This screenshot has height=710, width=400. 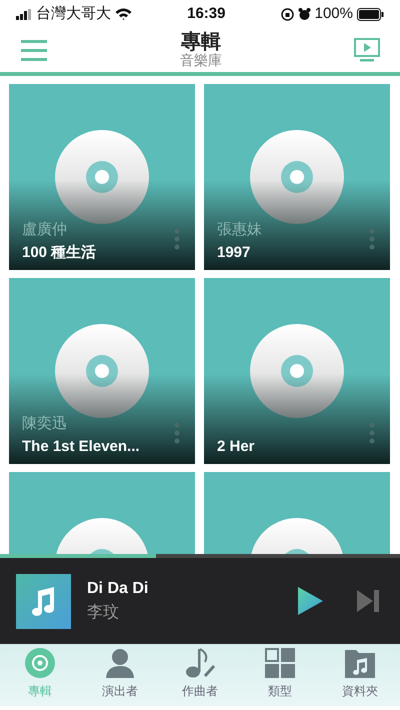 What do you see at coordinates (60, 252) in the screenshot?
I see `album-title: 100 種生活` at bounding box center [60, 252].